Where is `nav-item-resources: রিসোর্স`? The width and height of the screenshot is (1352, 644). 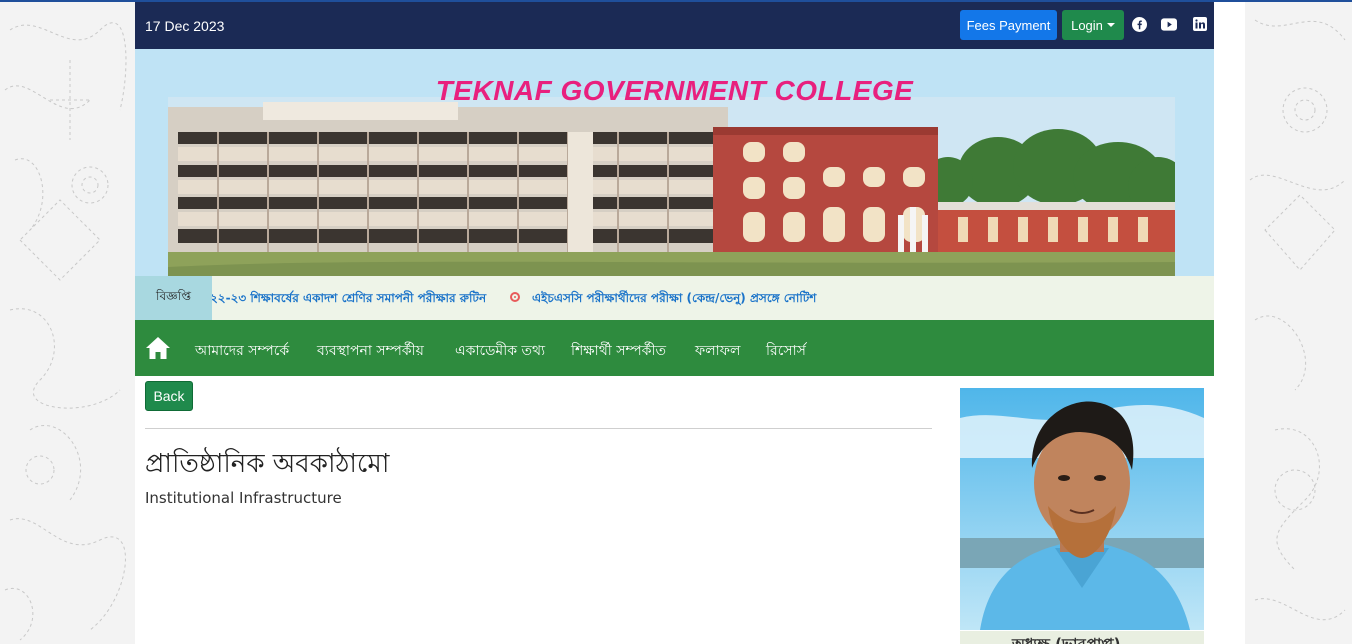
nav-item-resources: রিসোর্স is located at coordinates (786, 351).